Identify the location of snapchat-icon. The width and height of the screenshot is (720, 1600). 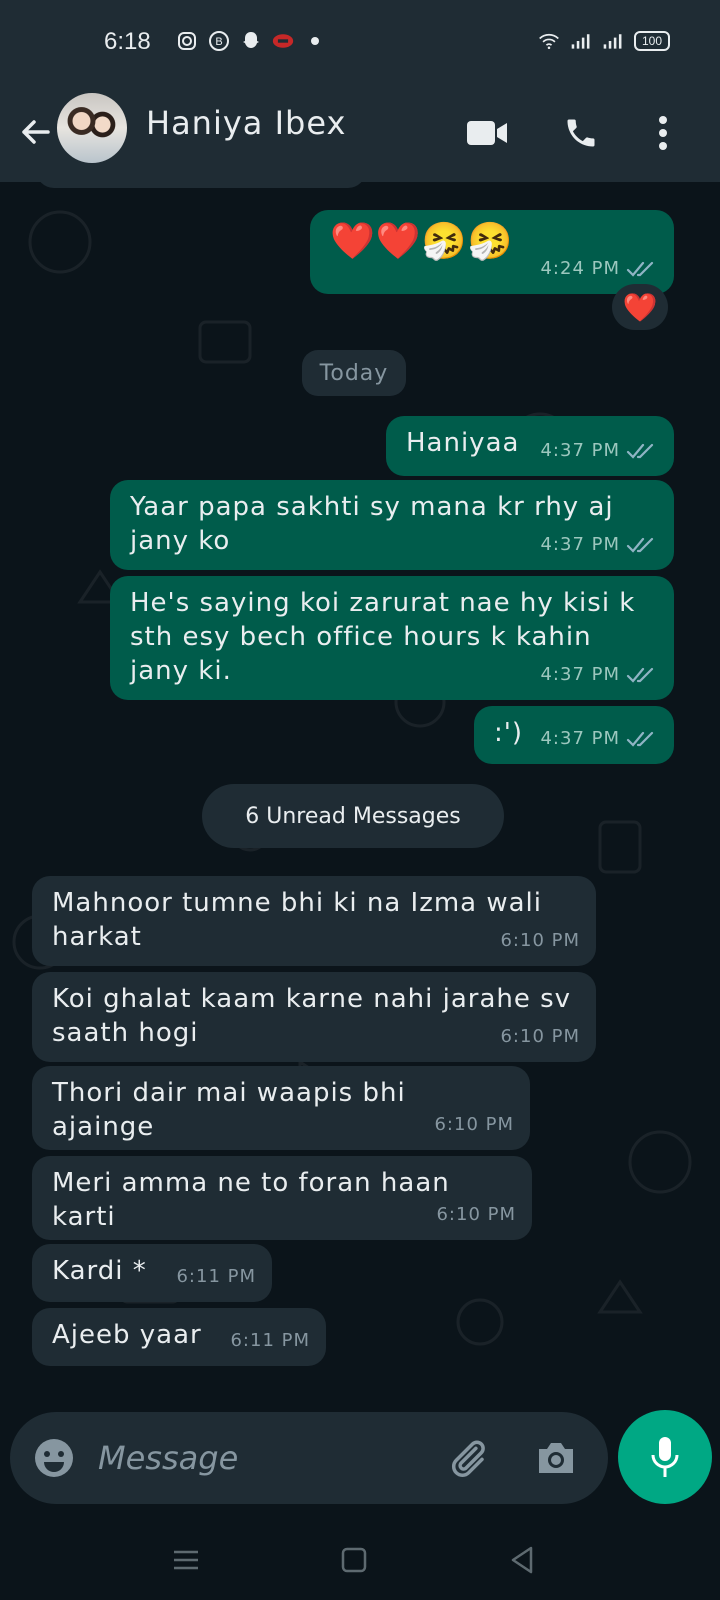
(251, 41).